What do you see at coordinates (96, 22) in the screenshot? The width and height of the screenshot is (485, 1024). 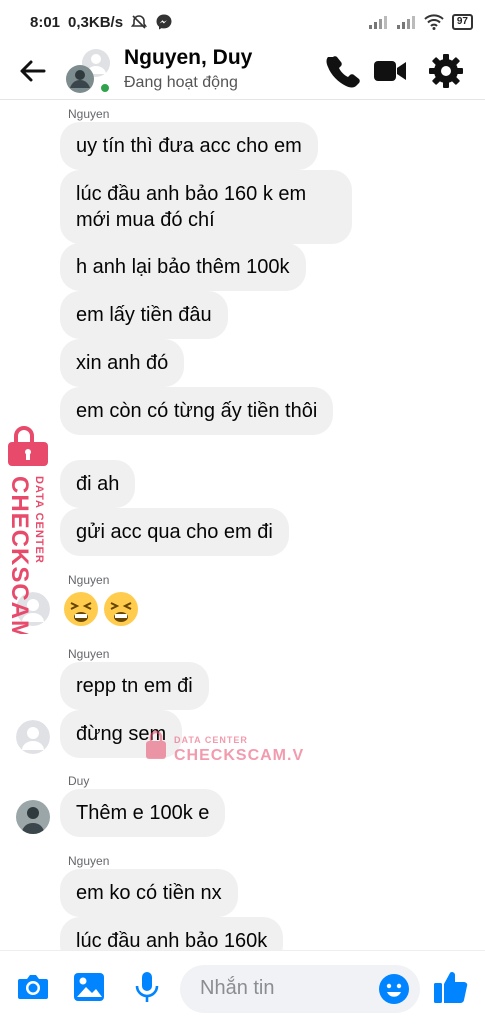 I see `network-speed: 0,3KB/s` at bounding box center [96, 22].